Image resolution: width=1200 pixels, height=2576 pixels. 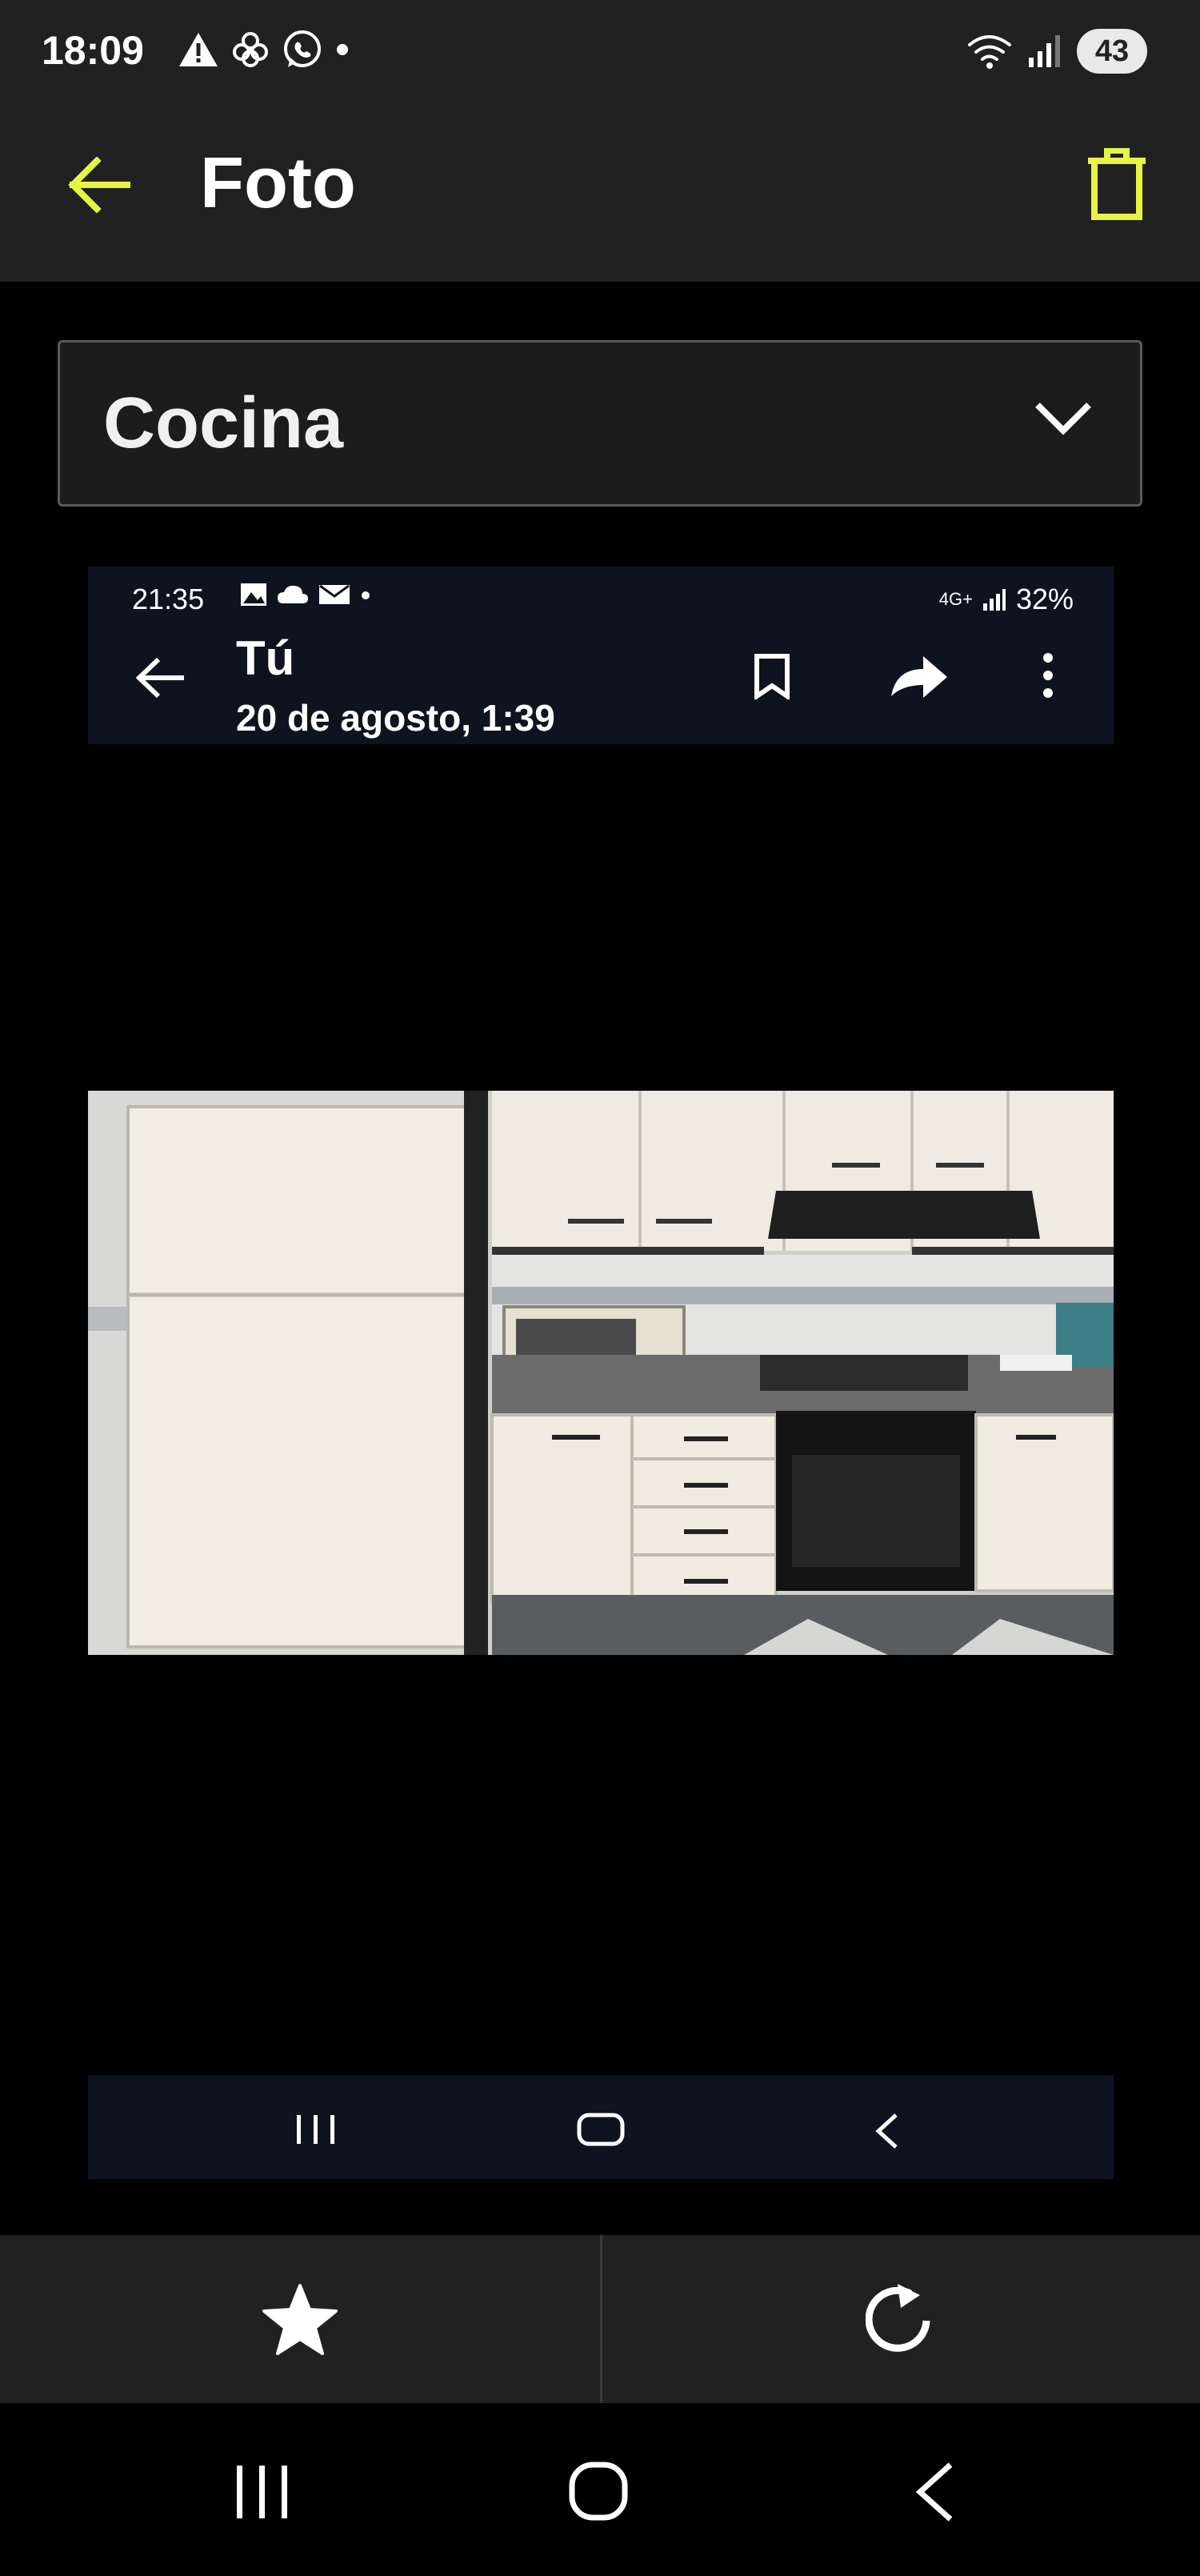 I want to click on category-selected-value: Cocina, so click(x=223, y=423).